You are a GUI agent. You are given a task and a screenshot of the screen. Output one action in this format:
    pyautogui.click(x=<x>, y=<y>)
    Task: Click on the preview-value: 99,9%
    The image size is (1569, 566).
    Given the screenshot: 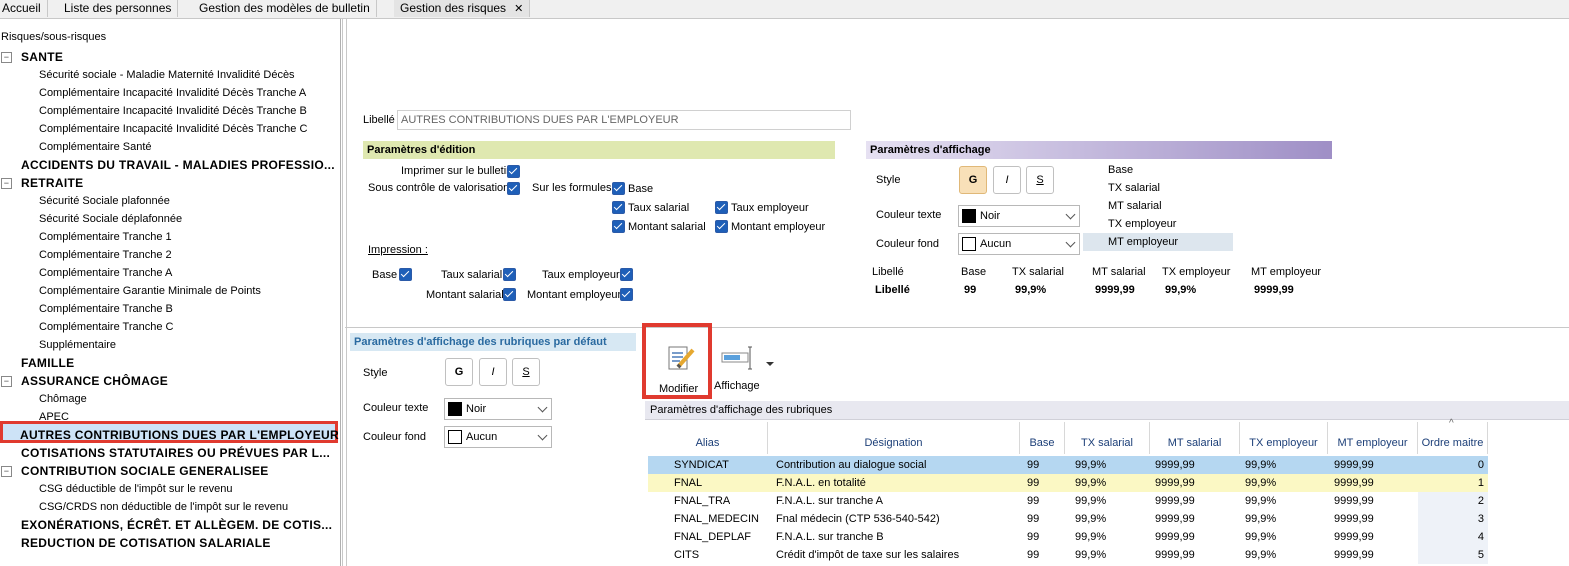 What is the action you would take?
    pyautogui.click(x=1031, y=290)
    